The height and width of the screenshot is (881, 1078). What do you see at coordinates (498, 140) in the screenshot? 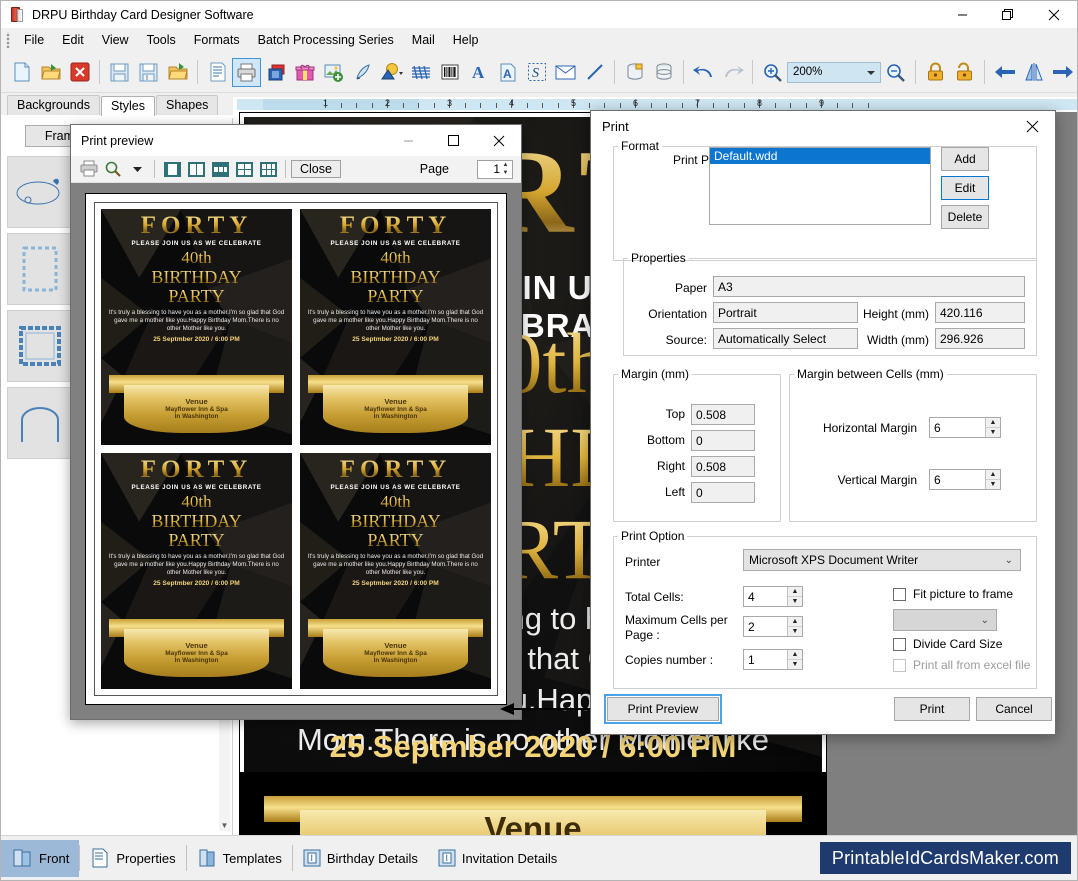
I see `print-preview-close-button` at bounding box center [498, 140].